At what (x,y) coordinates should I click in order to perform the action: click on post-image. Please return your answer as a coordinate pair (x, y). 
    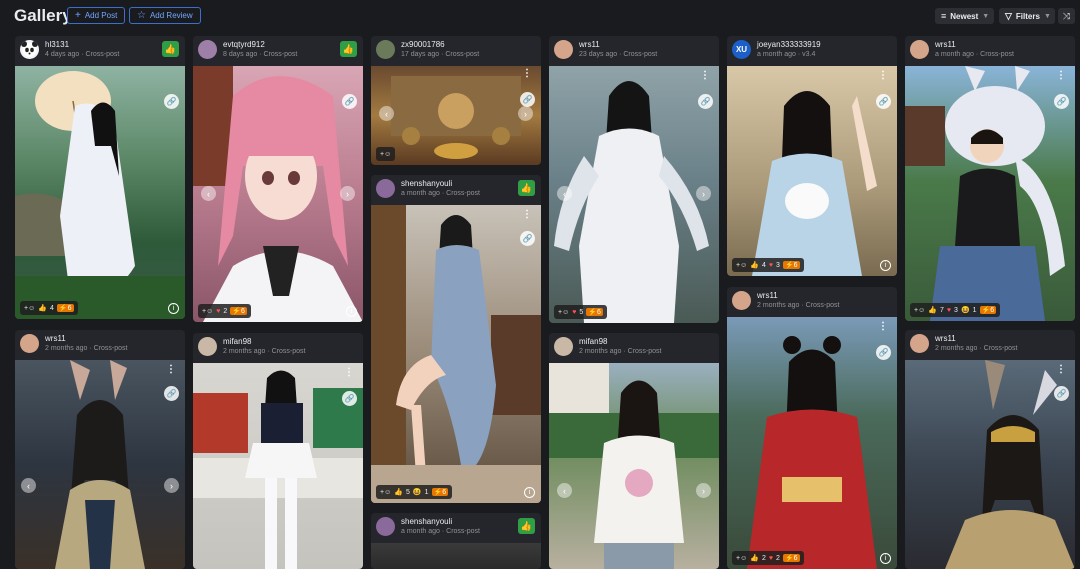
    Looking at the image, I should click on (456, 556).